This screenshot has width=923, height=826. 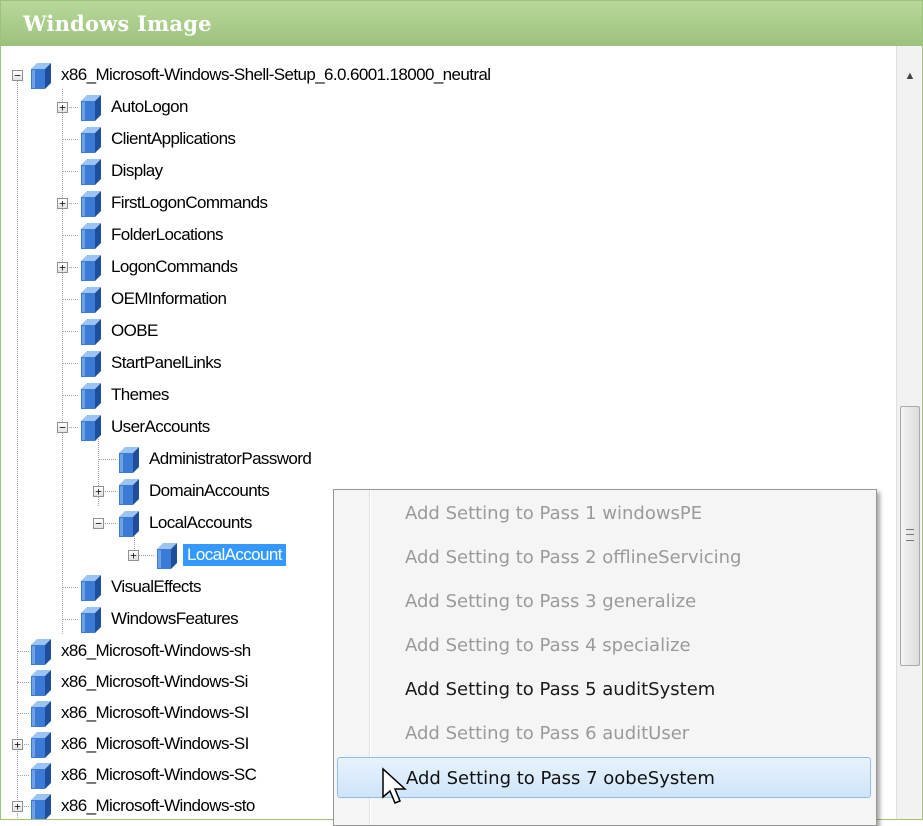 What do you see at coordinates (139, 682) in the screenshot?
I see `tree-node-sibling-component: x86_Microsoft-Windows-Si` at bounding box center [139, 682].